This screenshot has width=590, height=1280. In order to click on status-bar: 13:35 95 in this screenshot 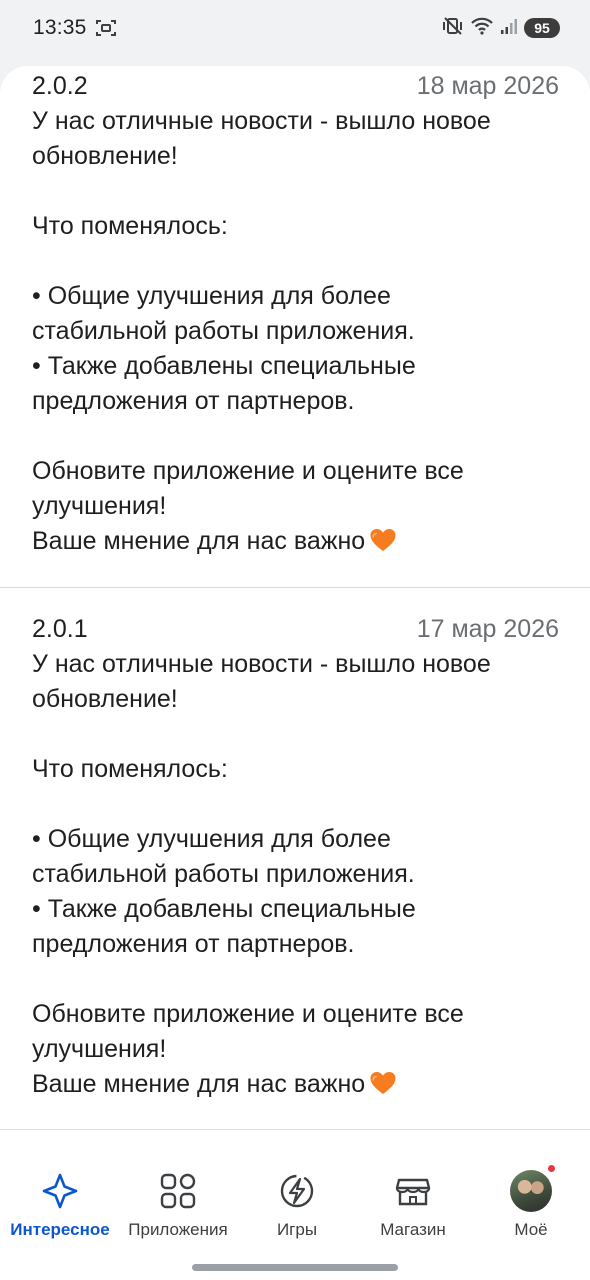, I will do `click(295, 28)`.